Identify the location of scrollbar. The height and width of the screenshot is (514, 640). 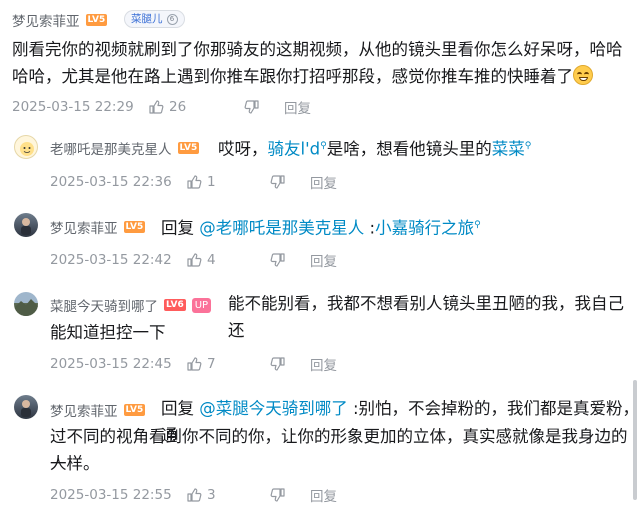
(635, 440).